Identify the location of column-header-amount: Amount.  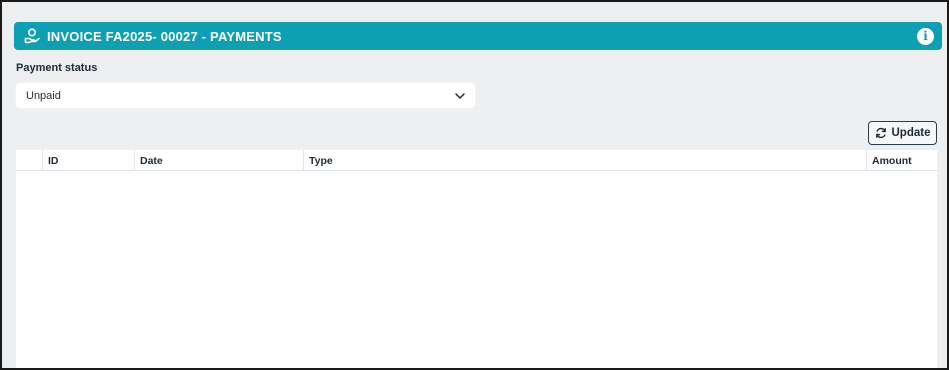
(902, 160).